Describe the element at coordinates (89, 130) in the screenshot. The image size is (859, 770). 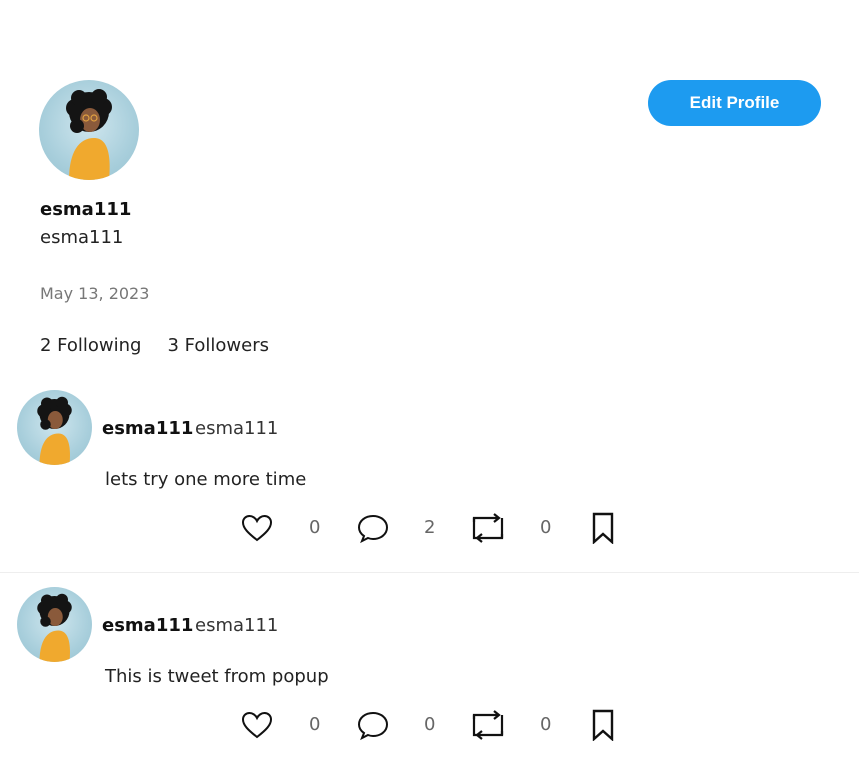
I see `profile-avatar` at that location.